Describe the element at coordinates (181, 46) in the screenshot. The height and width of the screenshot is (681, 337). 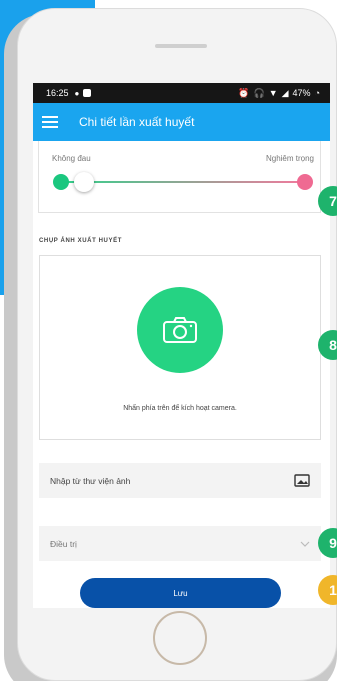
I see `phone-speaker` at that location.